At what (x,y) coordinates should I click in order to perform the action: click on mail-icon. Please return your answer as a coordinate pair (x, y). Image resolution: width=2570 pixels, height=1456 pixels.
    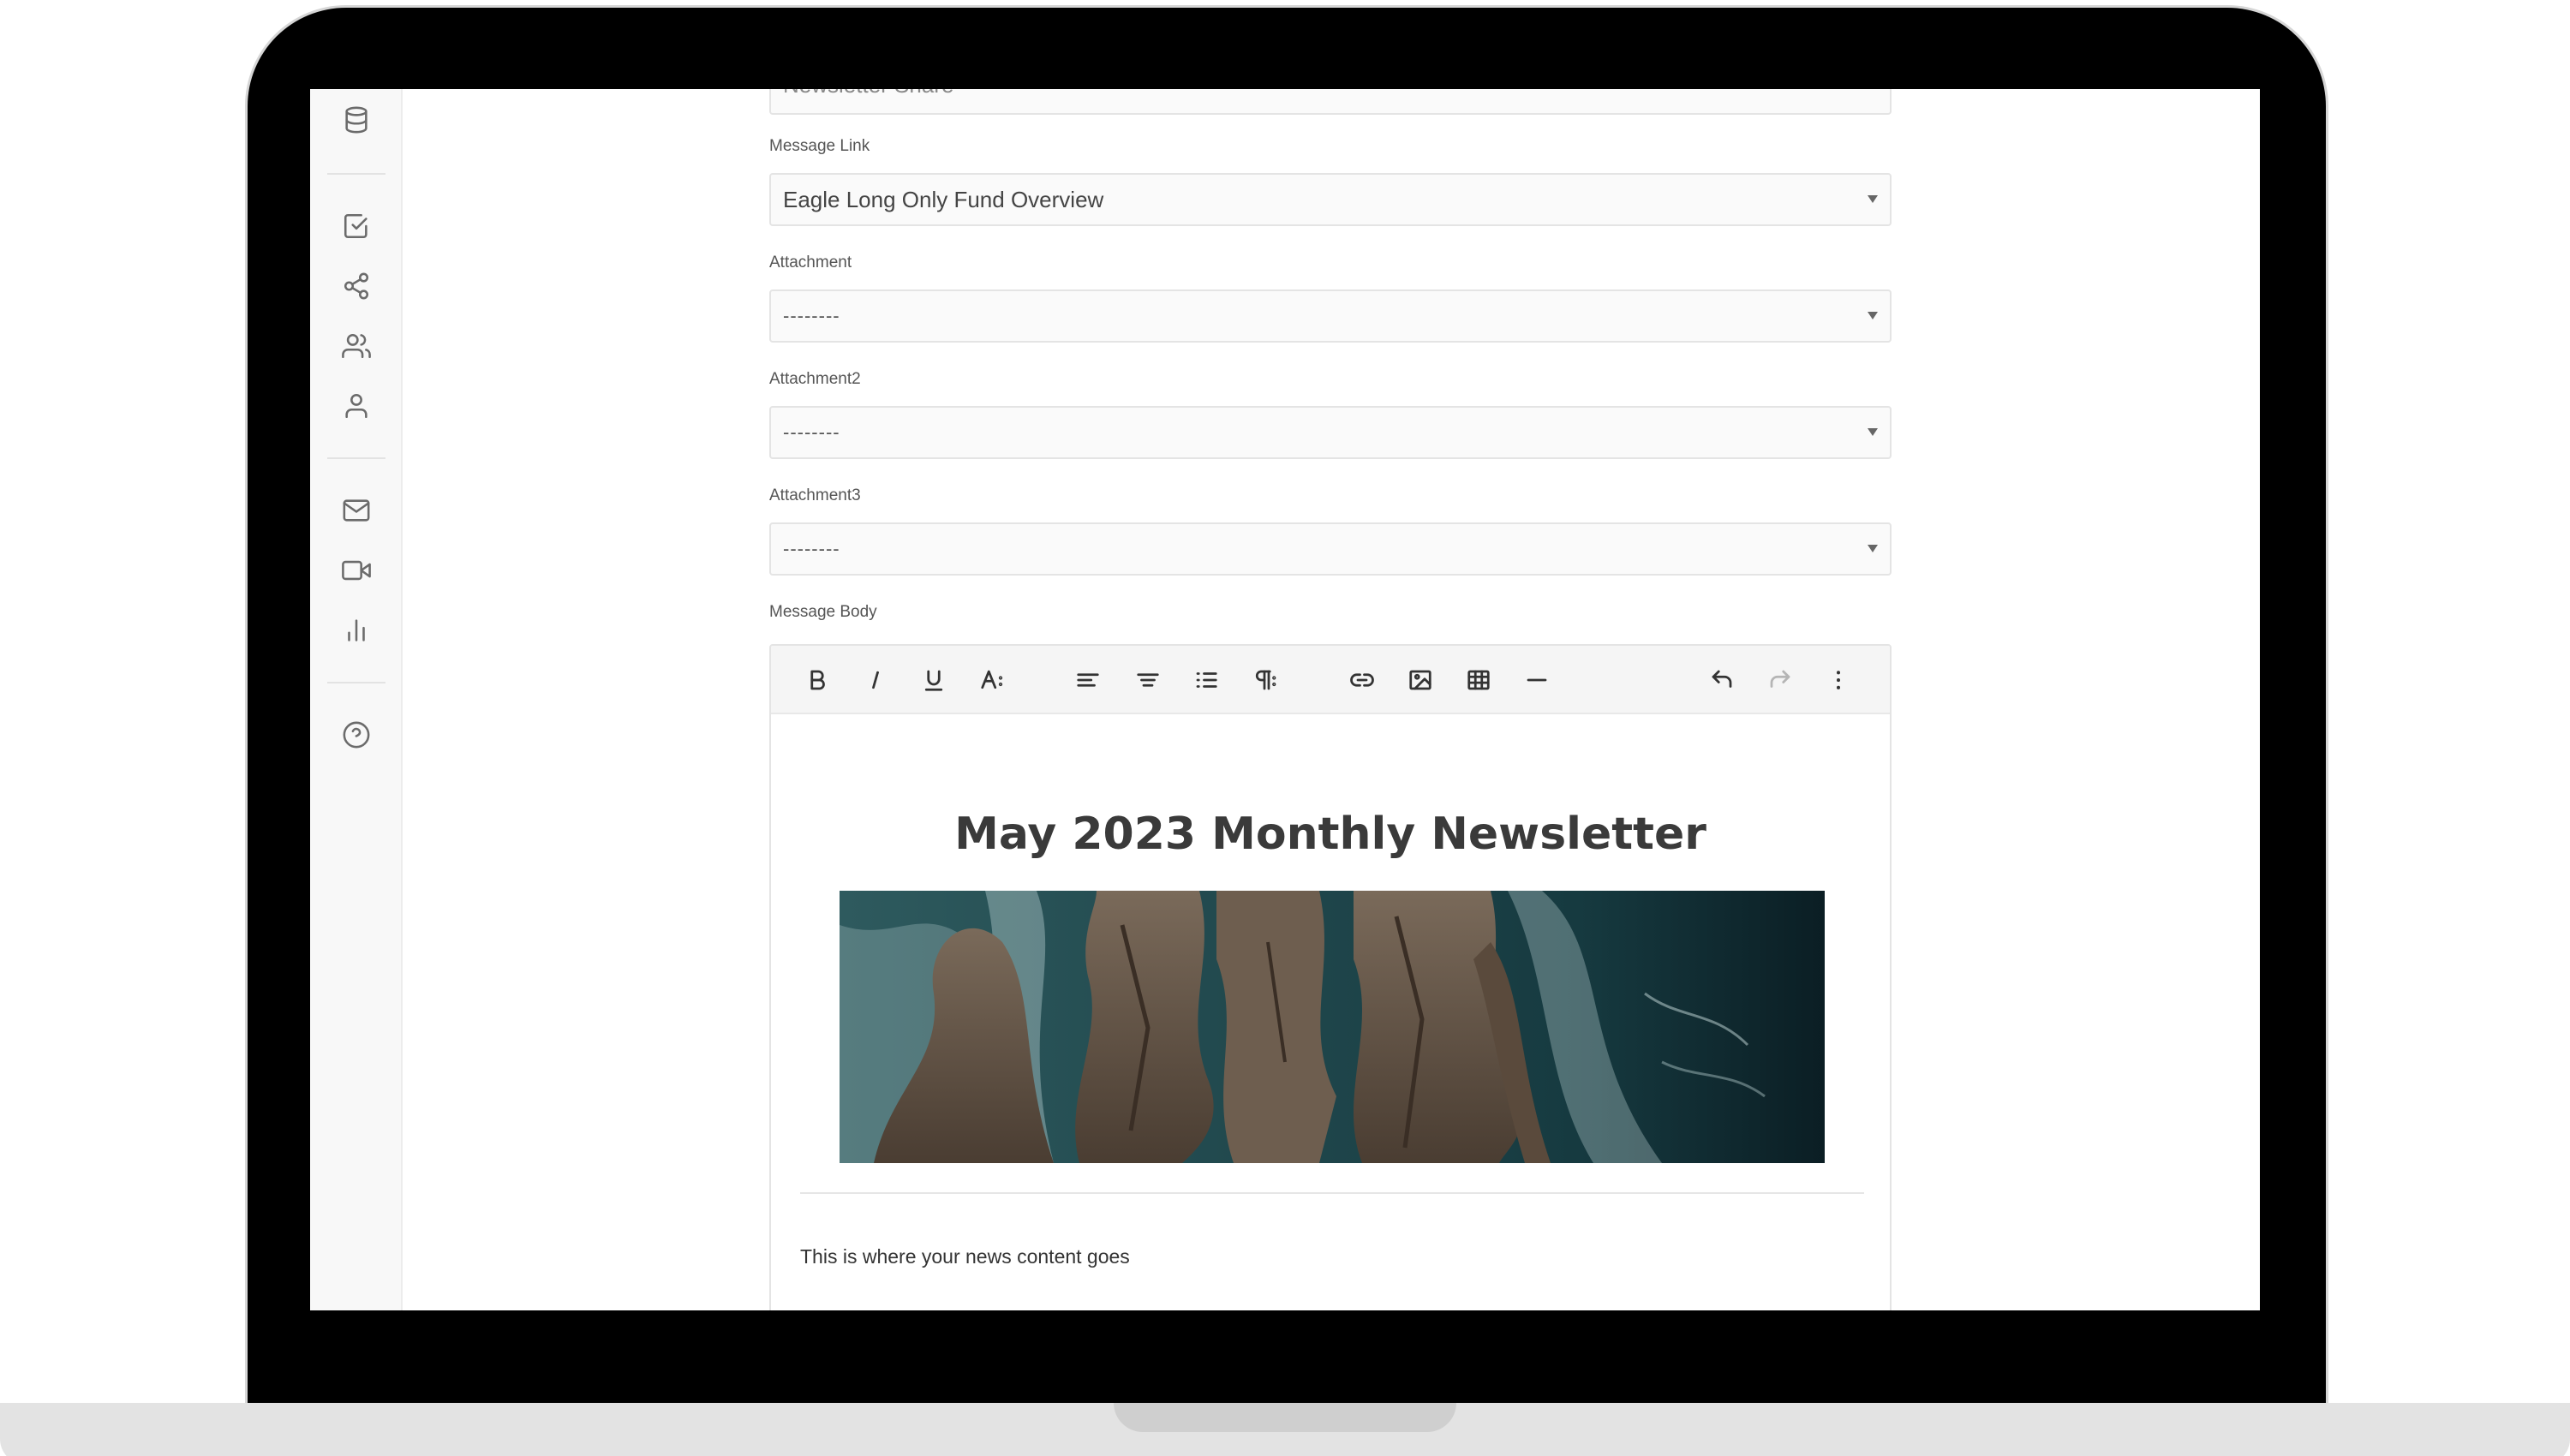
    Looking at the image, I should click on (356, 511).